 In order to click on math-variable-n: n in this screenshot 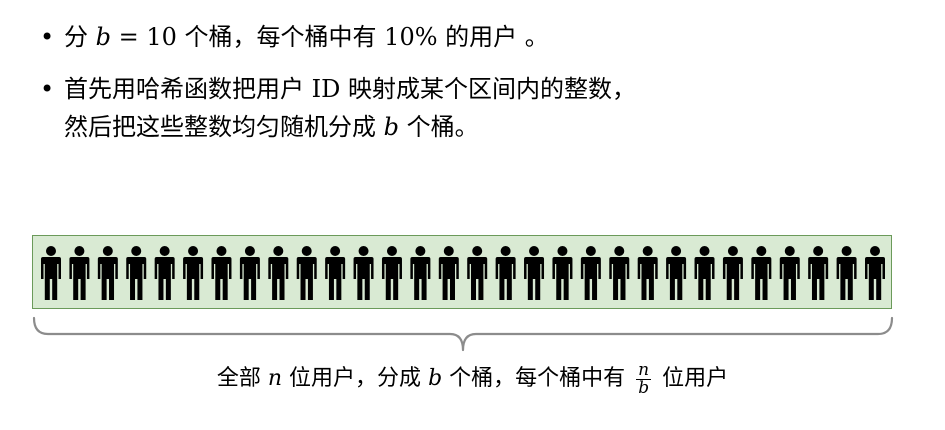, I will do `click(275, 378)`.